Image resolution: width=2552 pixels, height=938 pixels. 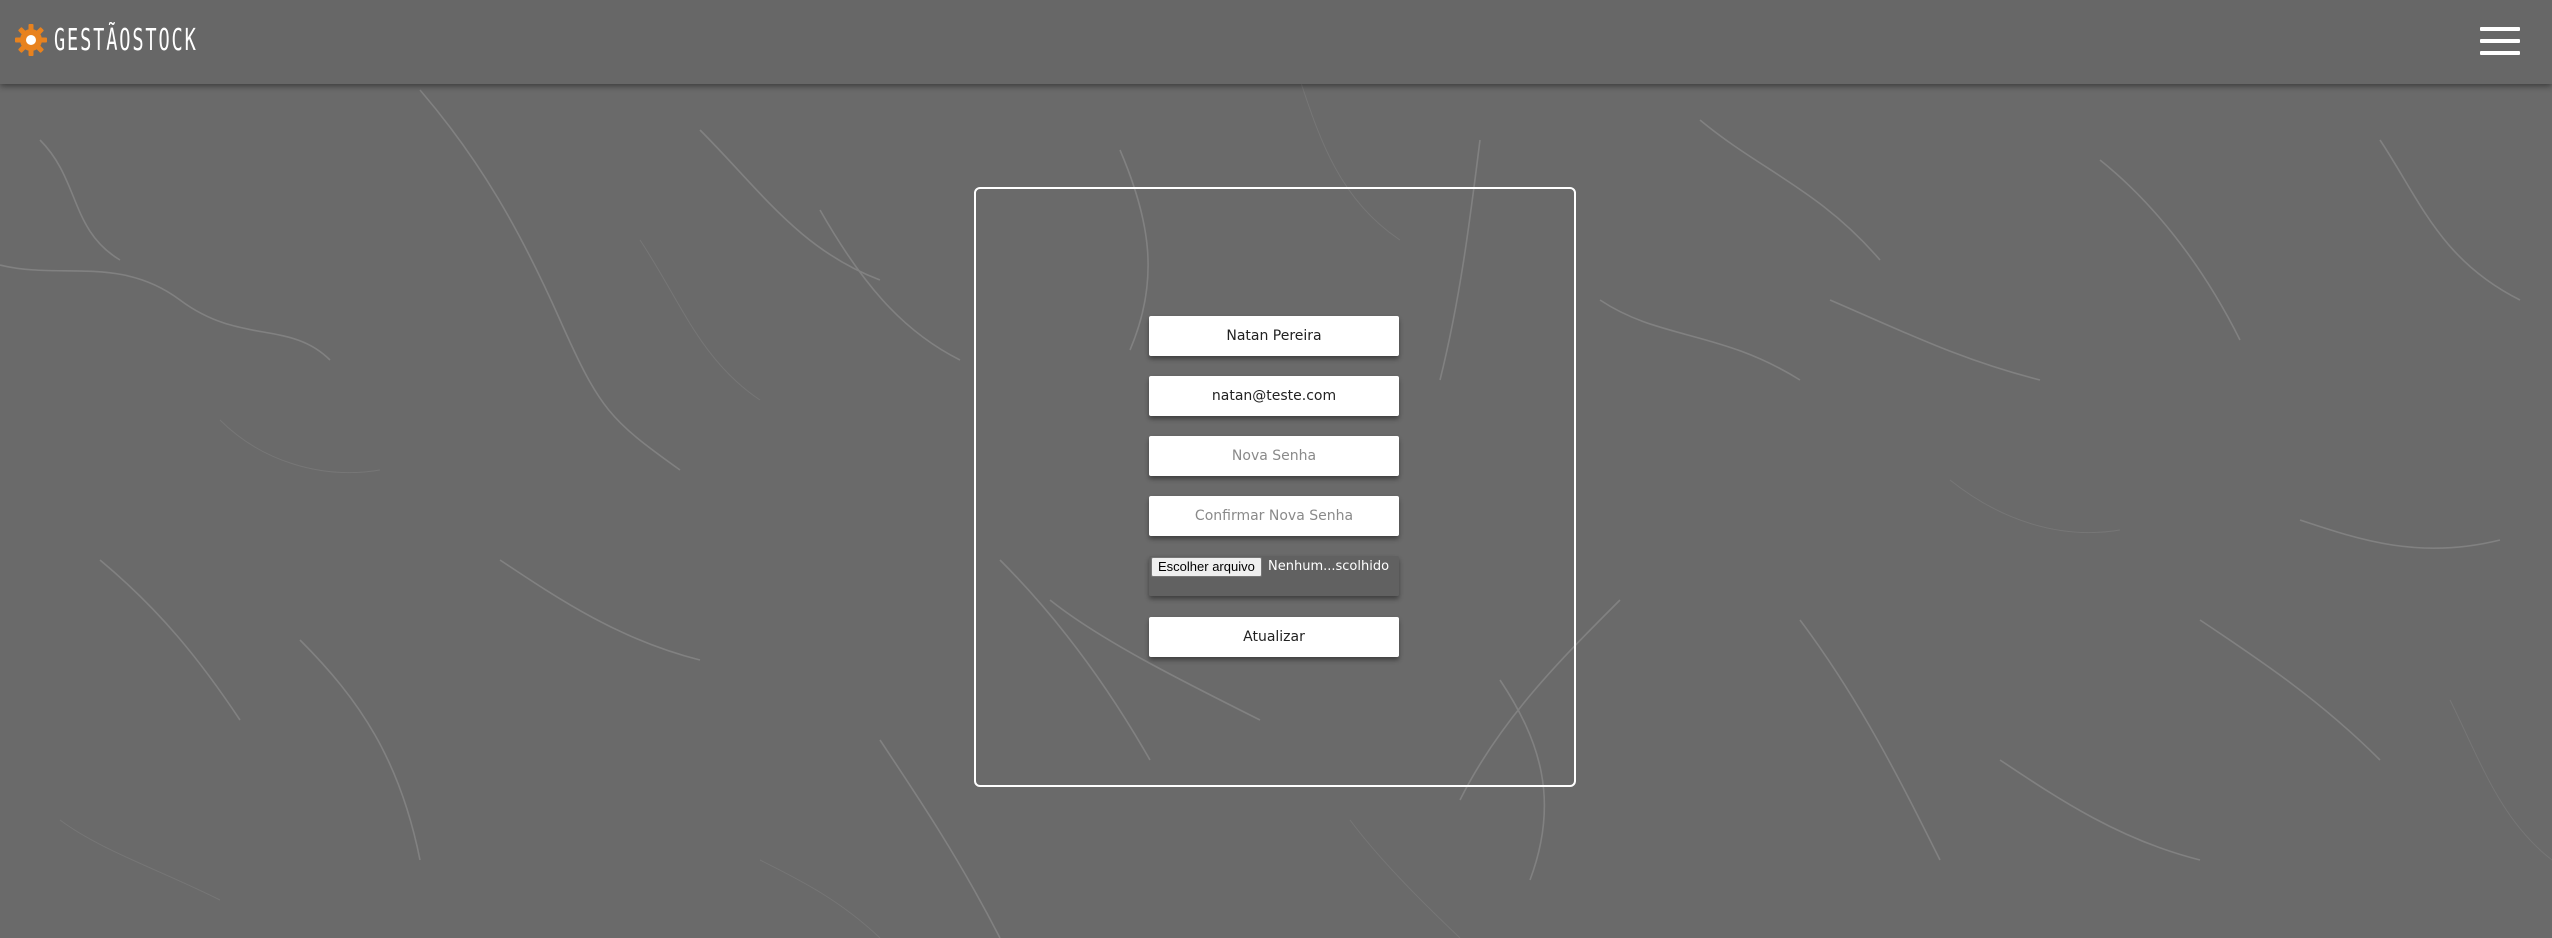 What do you see at coordinates (126, 40) in the screenshot?
I see `brand-name: GESTÃOSTOCK` at bounding box center [126, 40].